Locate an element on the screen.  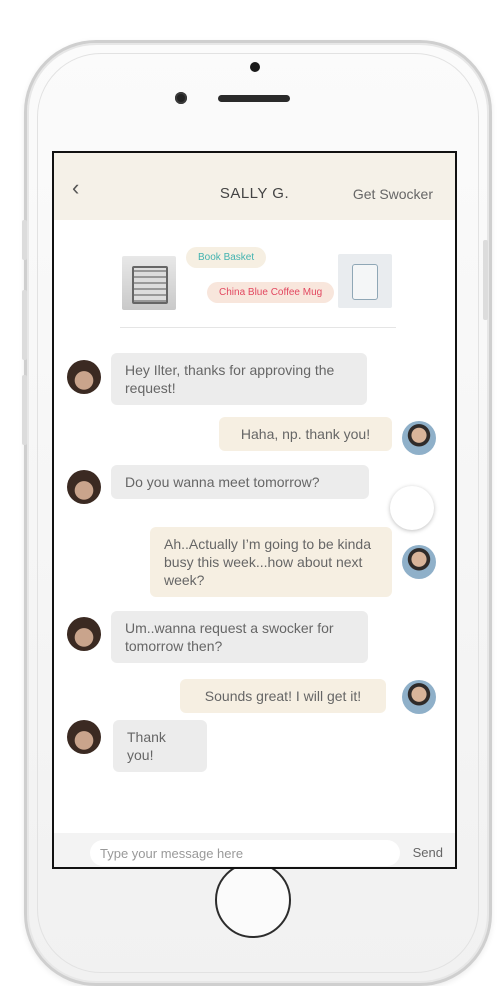
proximity-sensor is located at coordinates (255, 67).